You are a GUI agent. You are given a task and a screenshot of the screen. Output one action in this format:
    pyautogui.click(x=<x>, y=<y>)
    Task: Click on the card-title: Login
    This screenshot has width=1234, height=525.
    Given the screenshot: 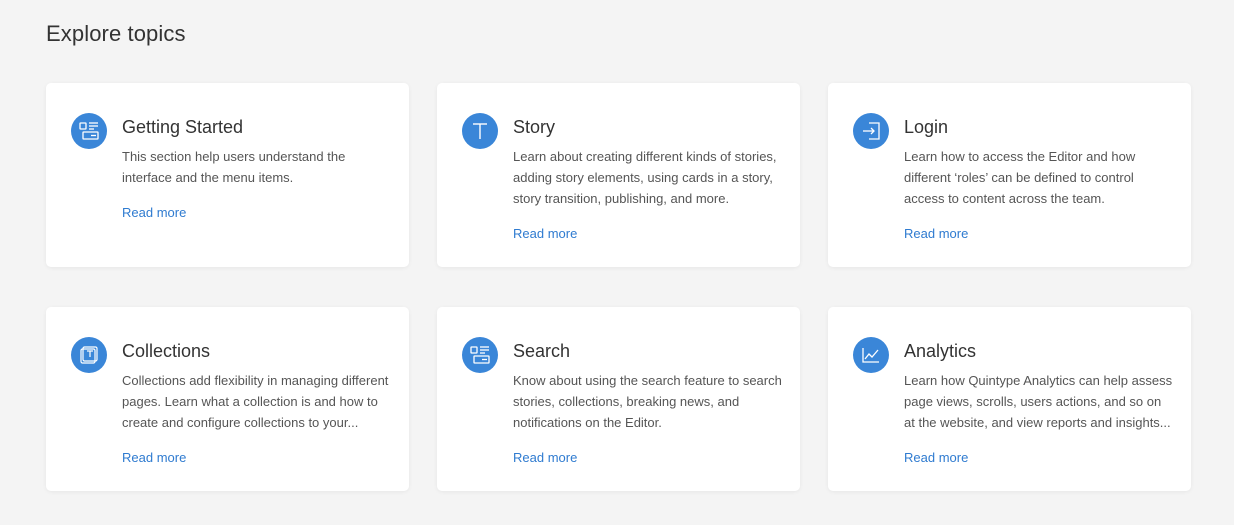 What is the action you would take?
    pyautogui.click(x=926, y=127)
    